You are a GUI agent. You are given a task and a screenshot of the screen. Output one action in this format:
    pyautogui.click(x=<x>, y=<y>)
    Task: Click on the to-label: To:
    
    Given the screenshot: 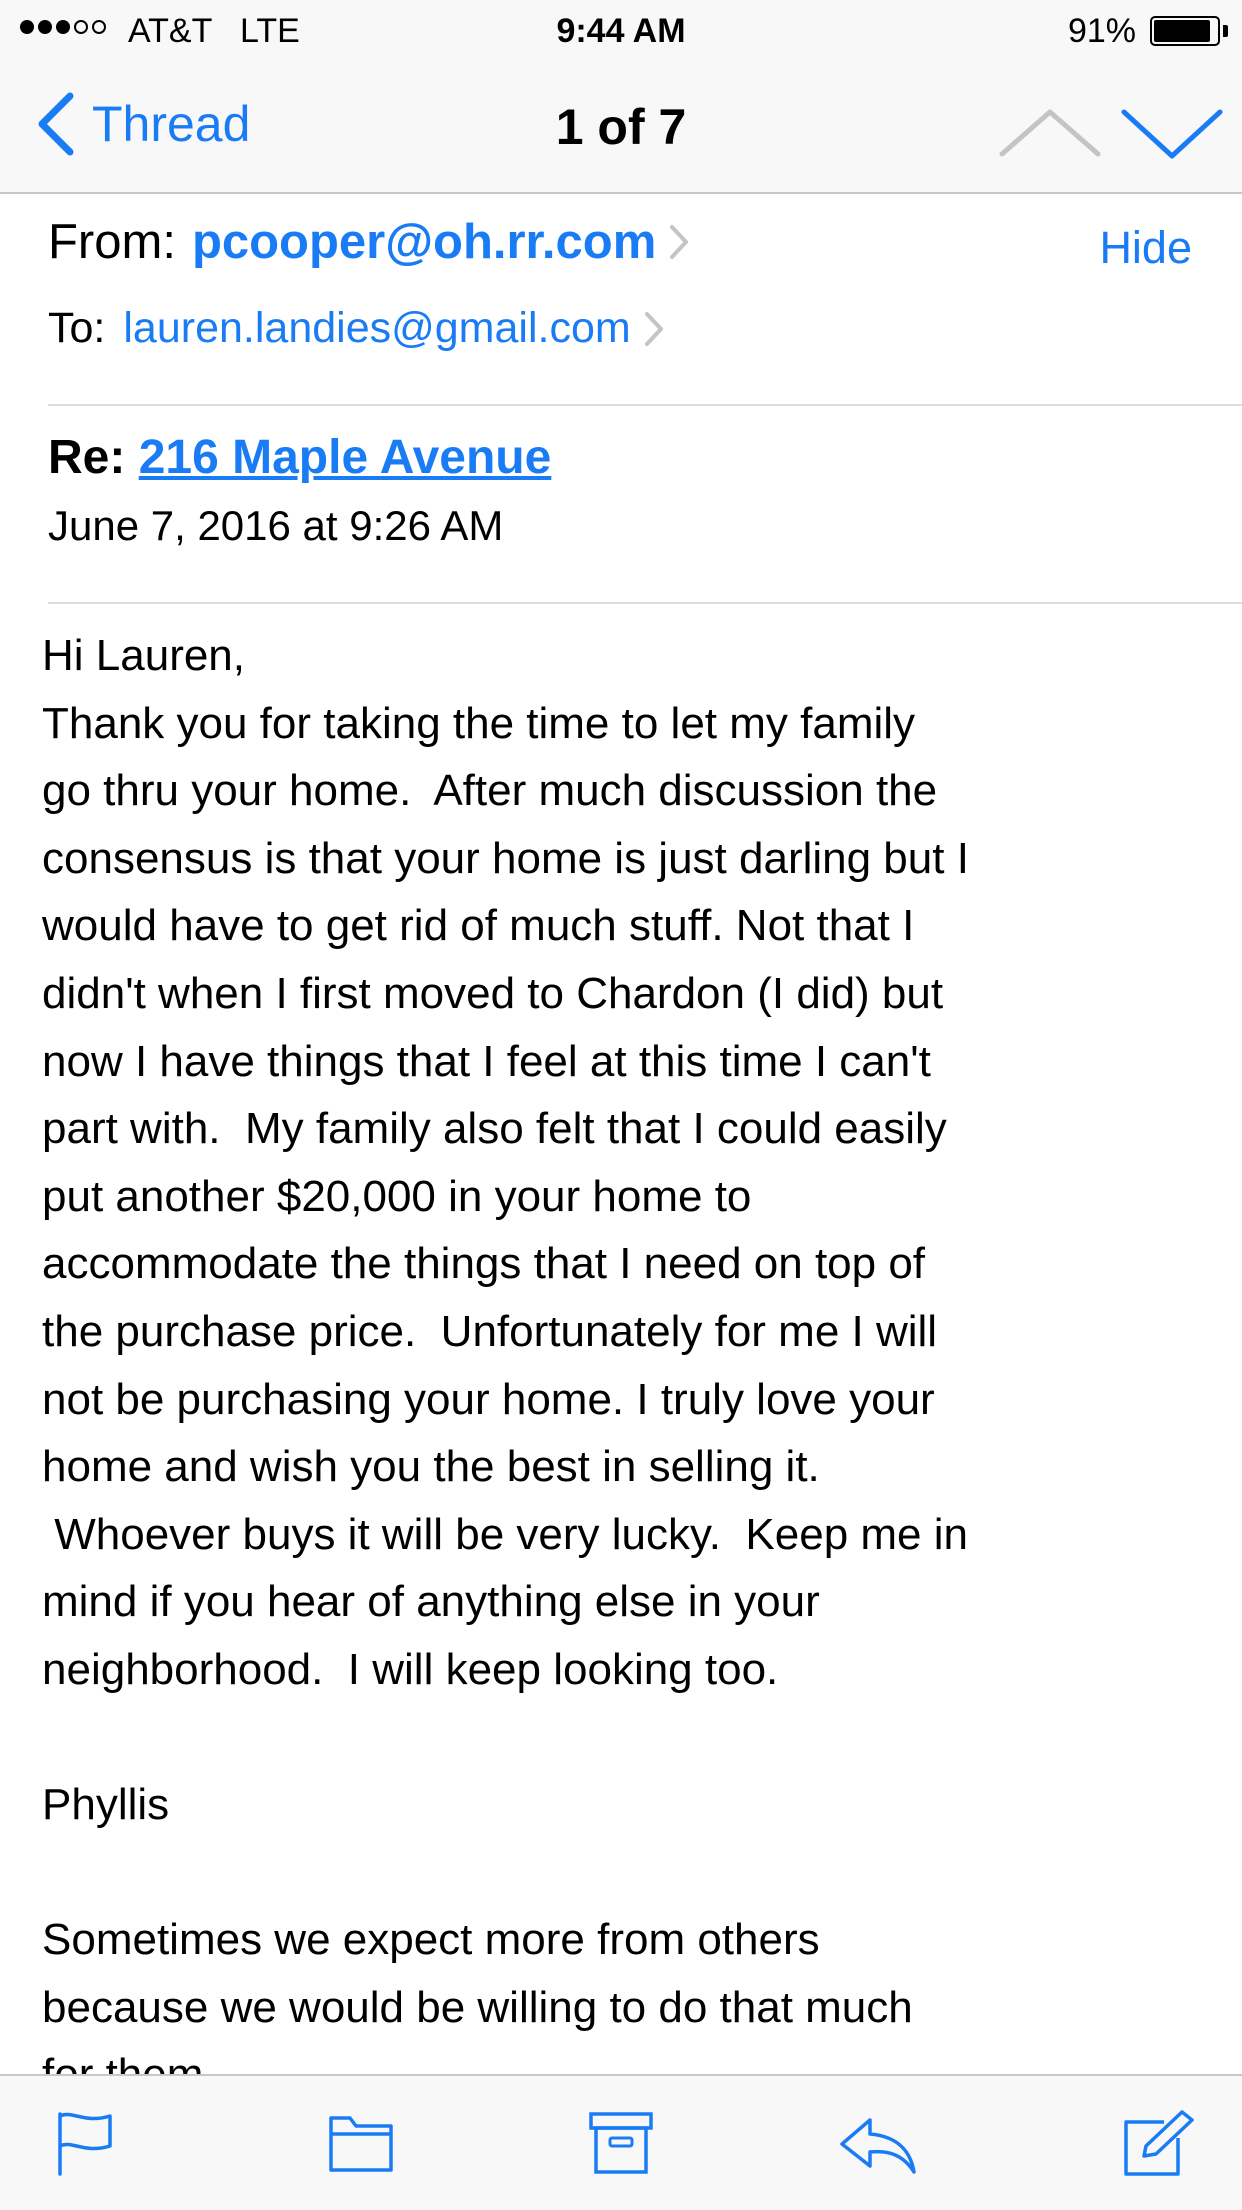 What is the action you would take?
    pyautogui.click(x=77, y=328)
    